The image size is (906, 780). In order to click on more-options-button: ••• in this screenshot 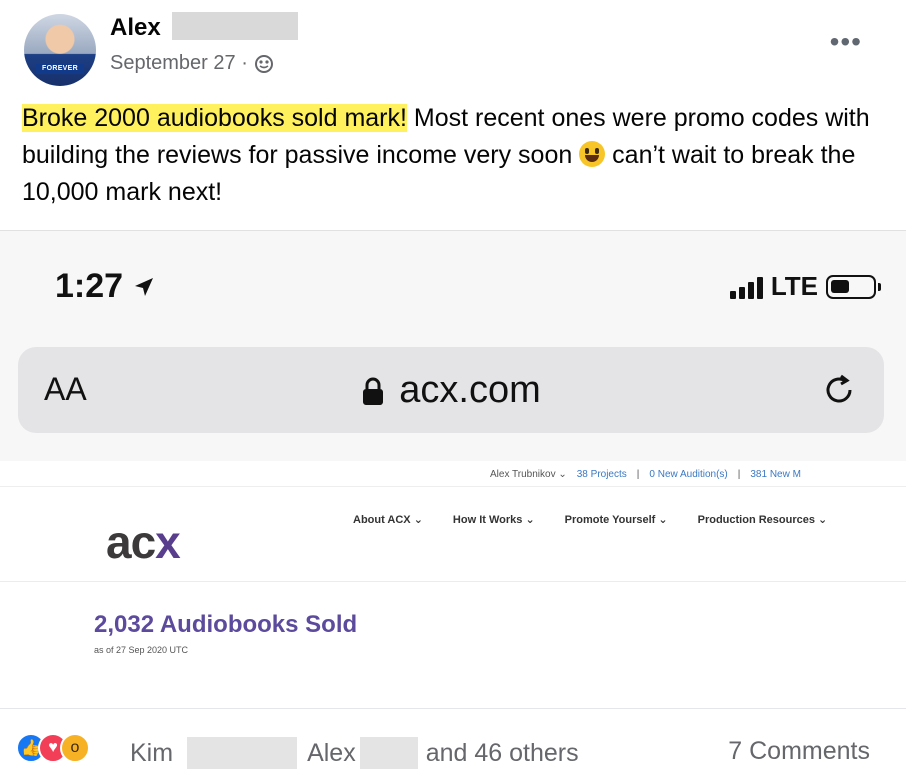, I will do `click(846, 42)`.